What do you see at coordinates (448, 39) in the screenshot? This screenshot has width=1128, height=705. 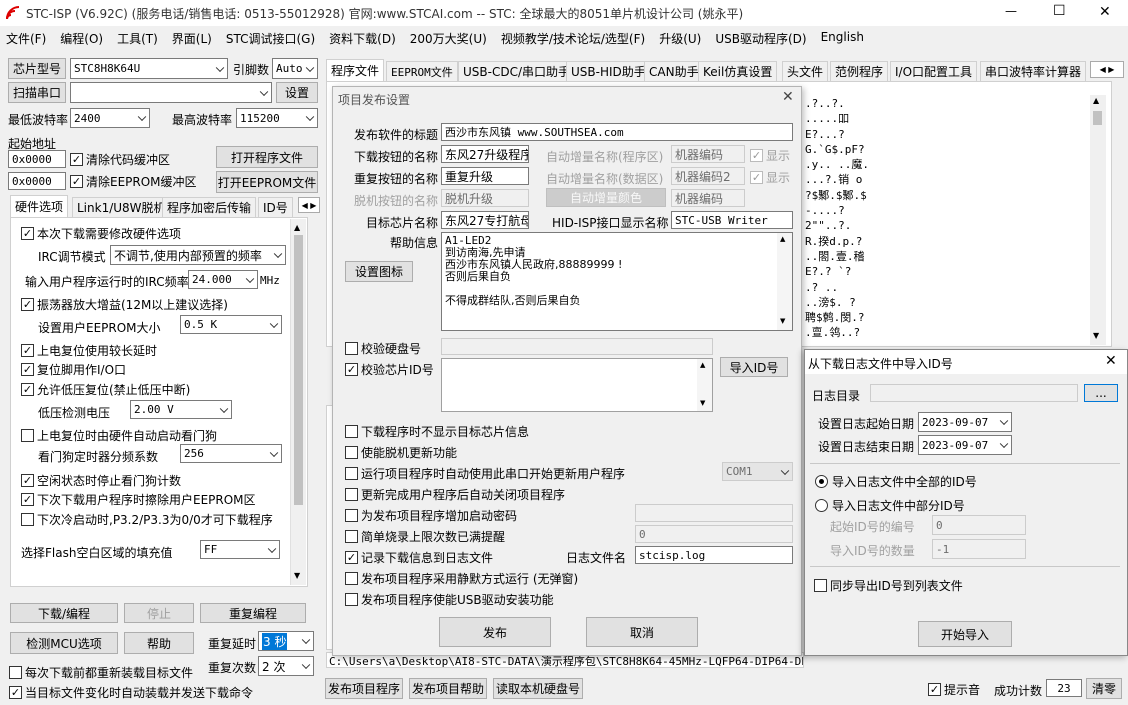 I see `menu-prize: 200万大奖(U)` at bounding box center [448, 39].